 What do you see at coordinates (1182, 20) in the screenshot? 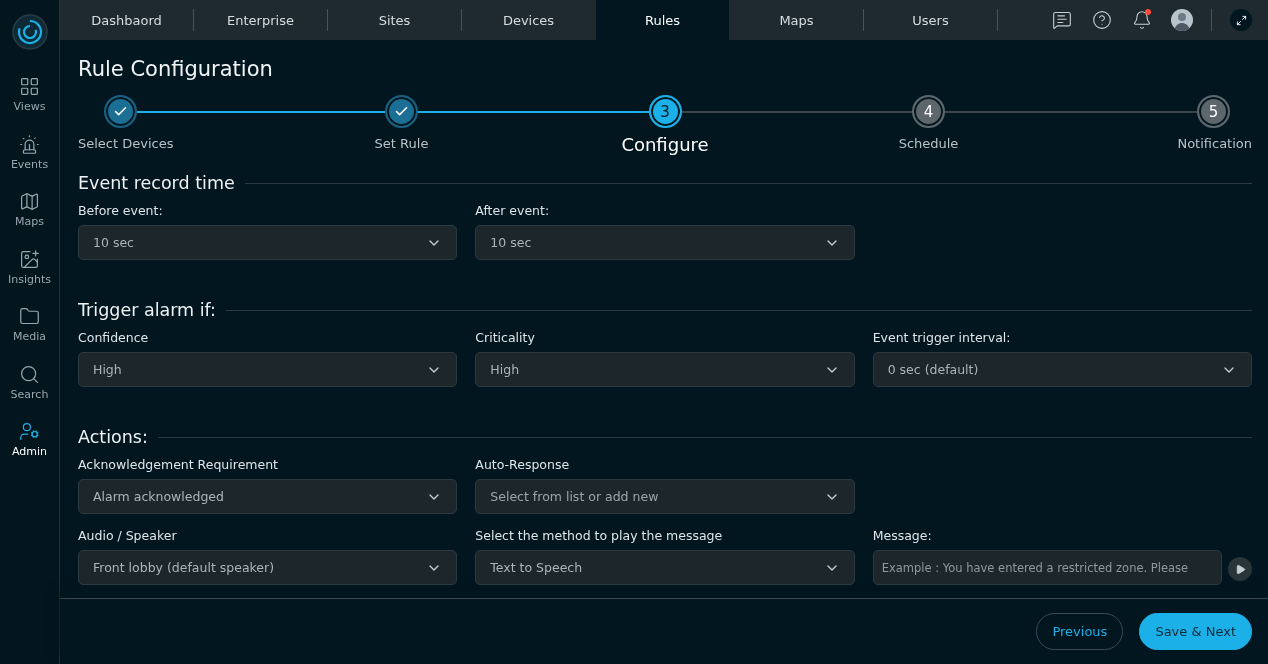
I see `avatar` at bounding box center [1182, 20].